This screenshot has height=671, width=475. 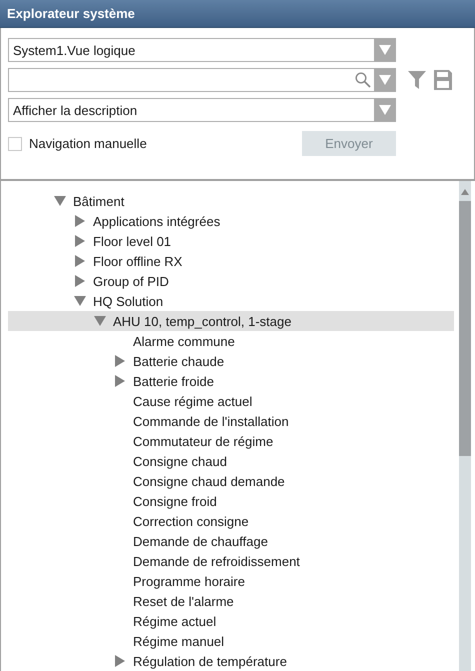 I want to click on tree-item: Demande de chauffage, so click(x=231, y=541).